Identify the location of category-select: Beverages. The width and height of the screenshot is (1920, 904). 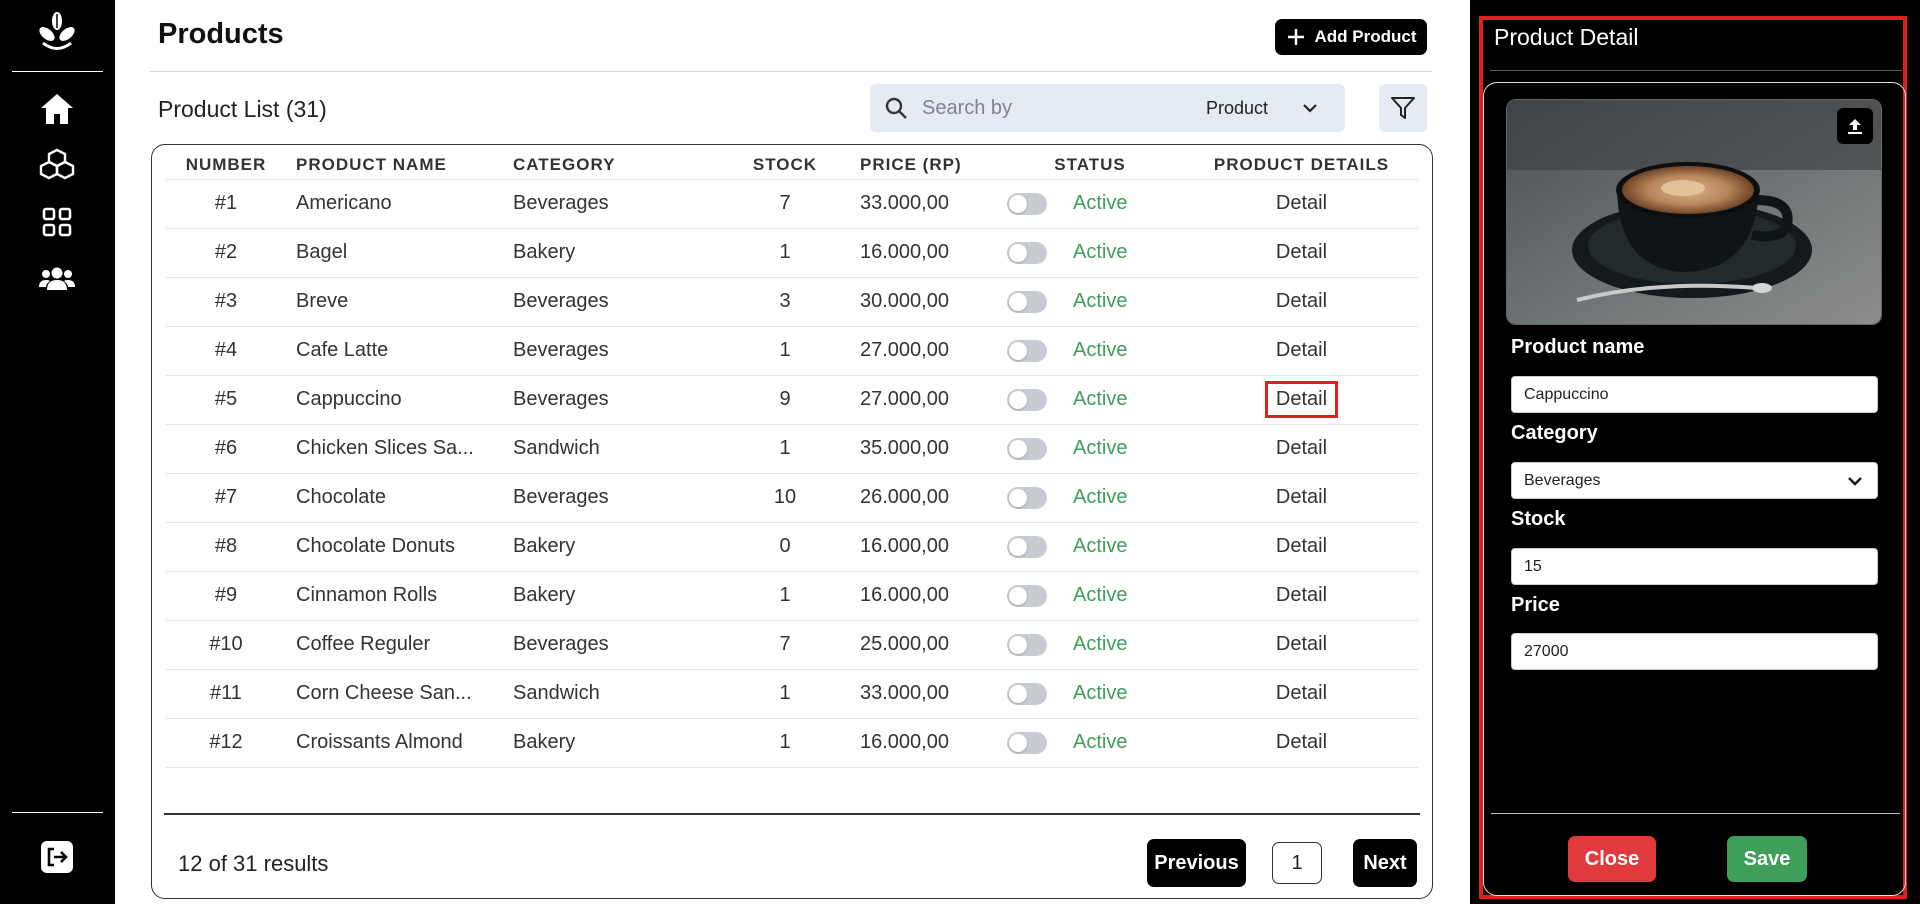
(1694, 480).